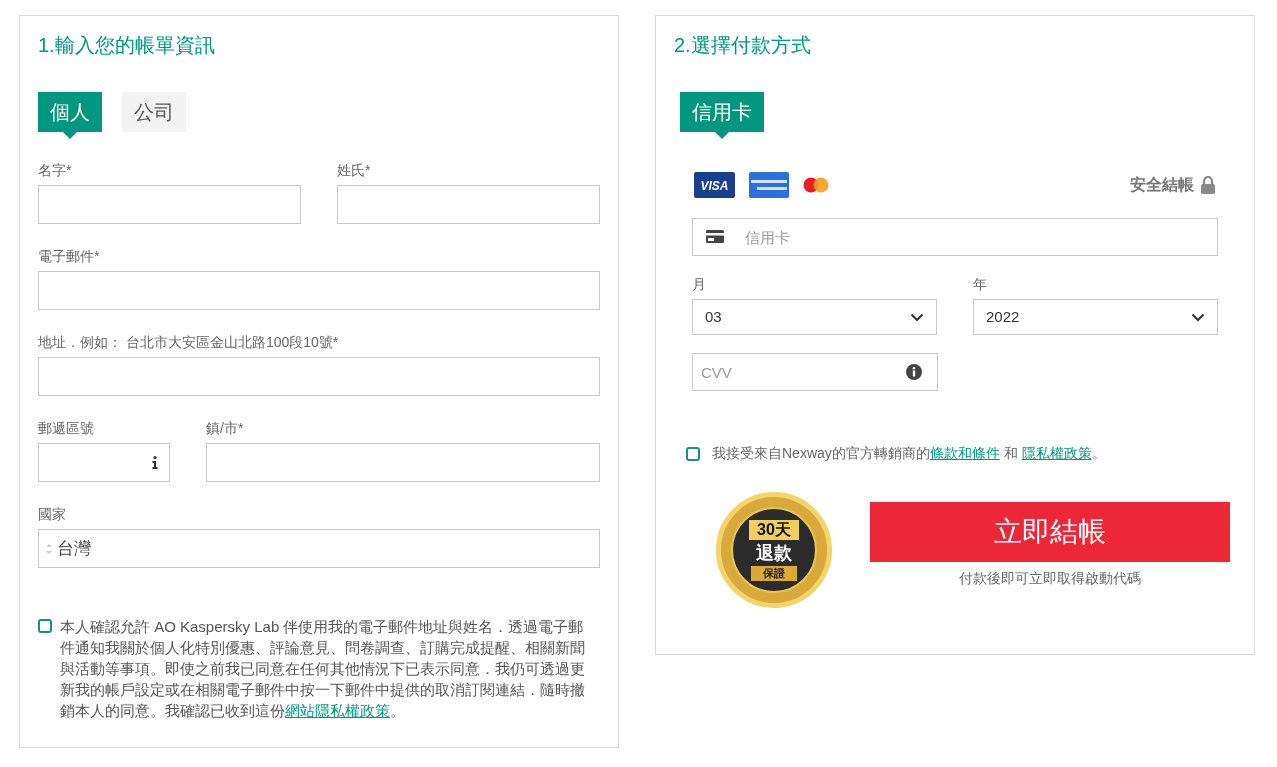  I want to click on terms-link: 條款和條件, so click(964, 453).